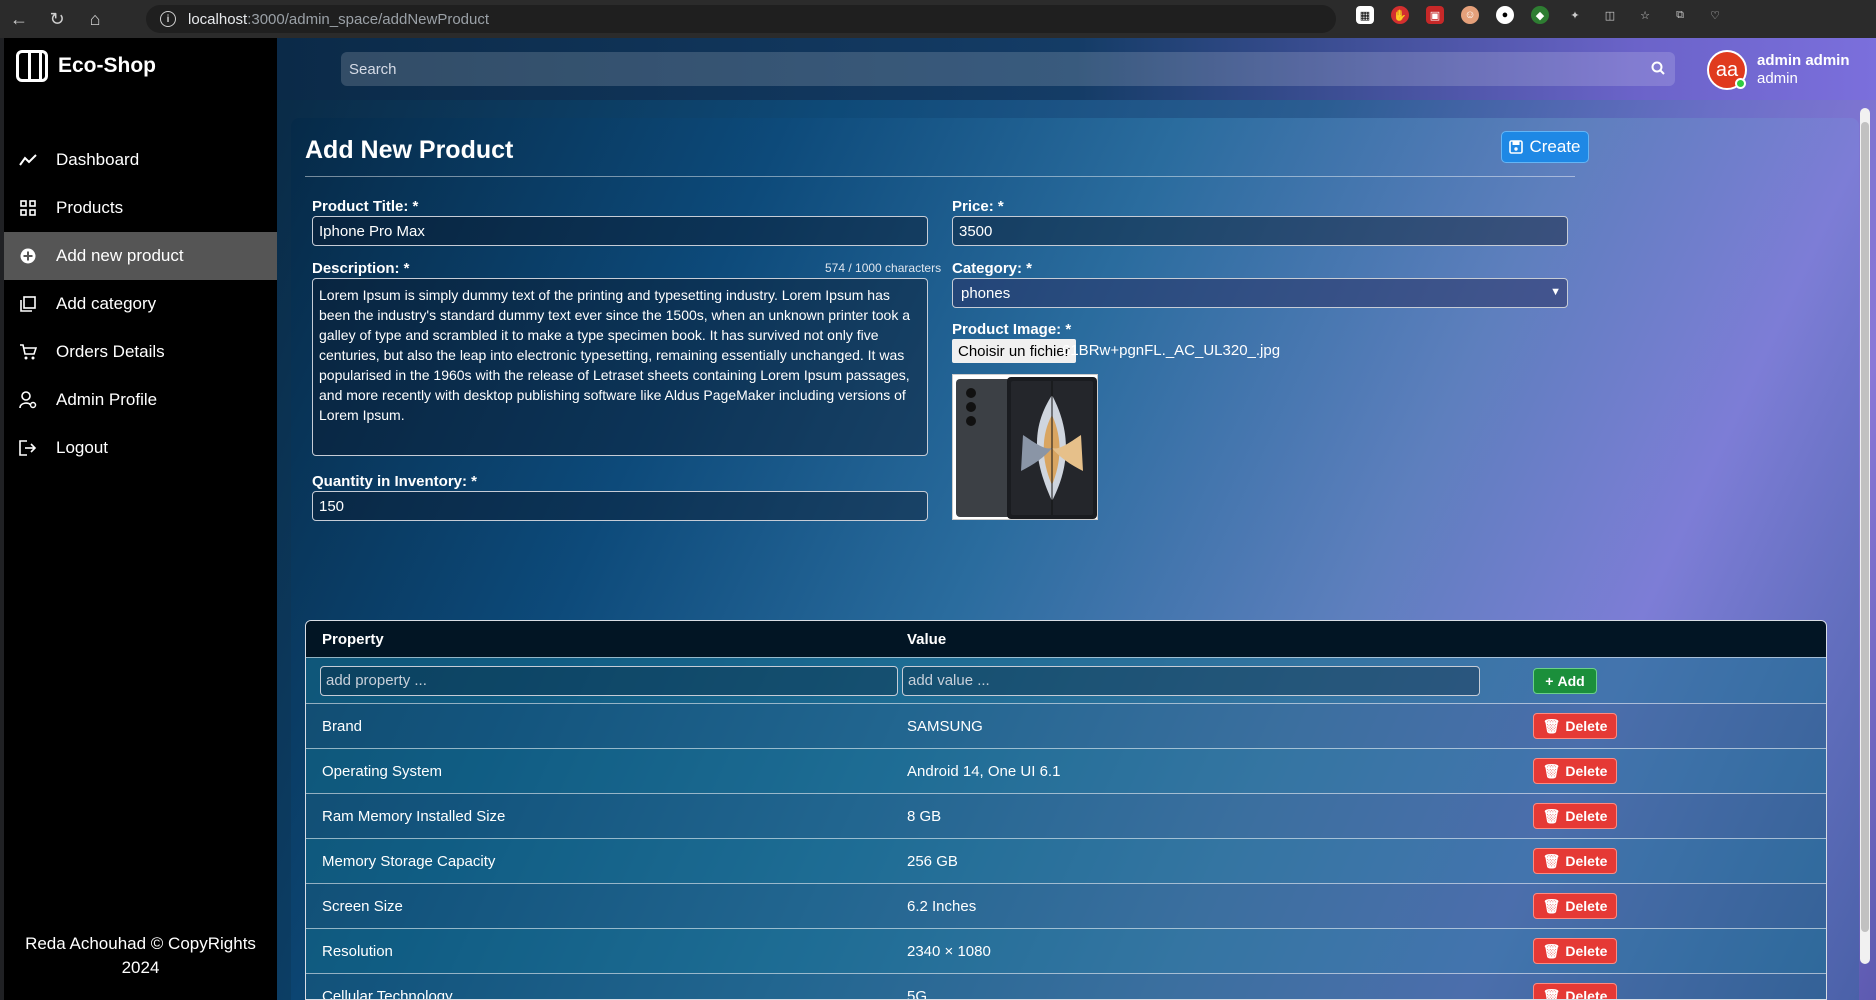 The image size is (1876, 1000). Describe the element at coordinates (357, 951) in the screenshot. I see `property-cell: Resolution` at that location.